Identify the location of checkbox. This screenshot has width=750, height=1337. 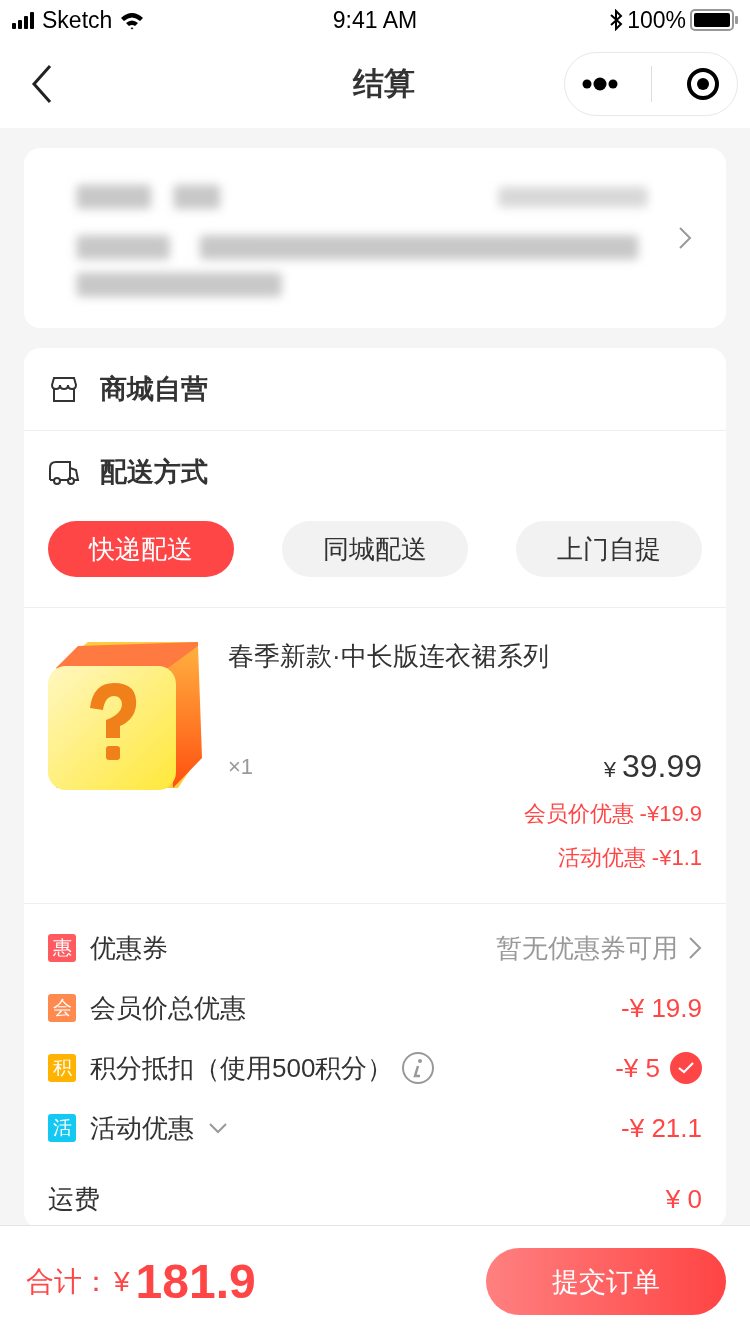
(686, 1068).